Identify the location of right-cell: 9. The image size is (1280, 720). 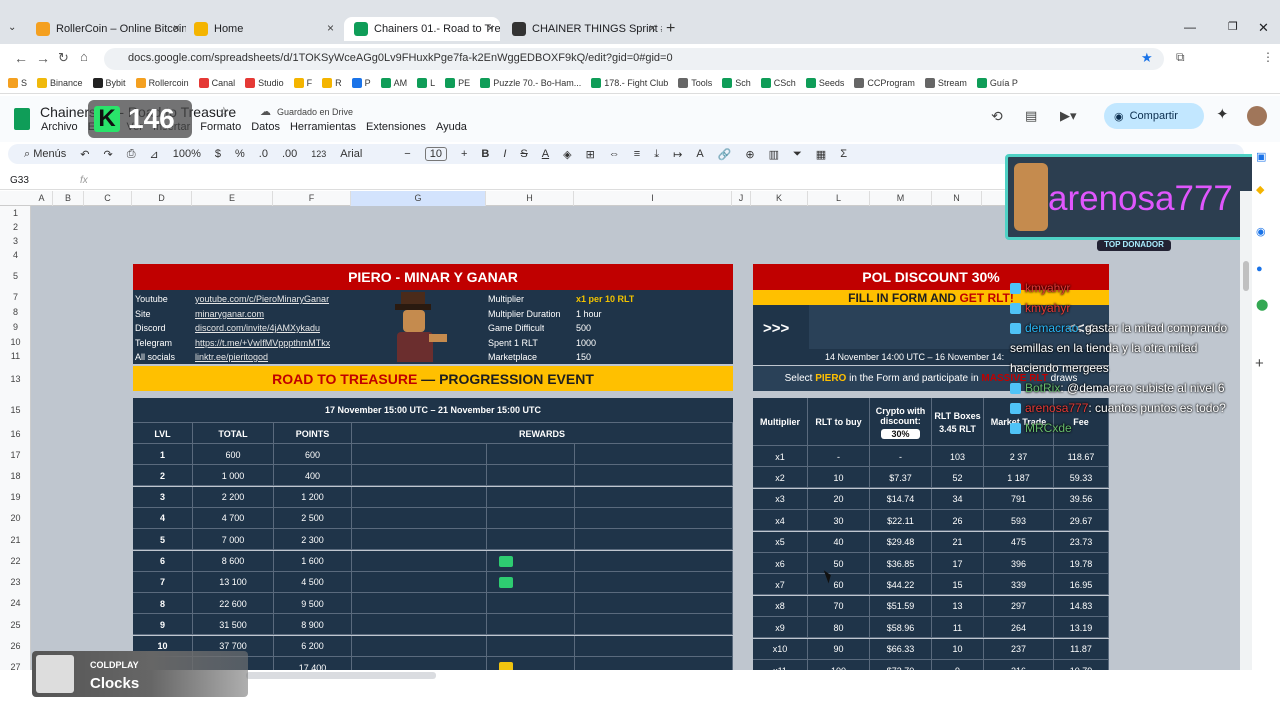
(958, 665).